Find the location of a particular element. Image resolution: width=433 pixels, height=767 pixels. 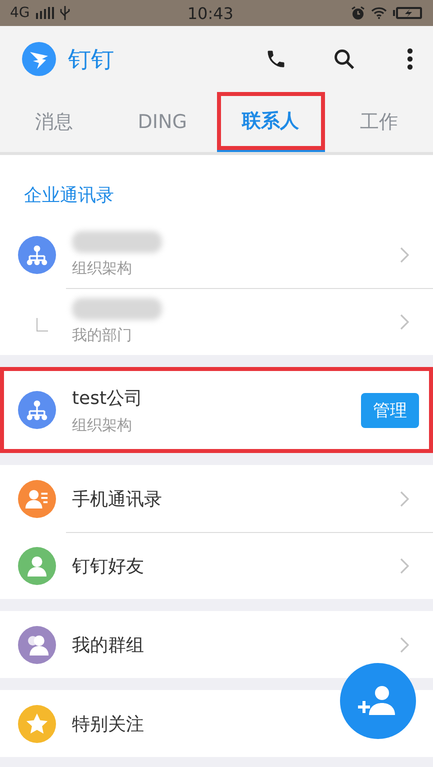

list-row: 手机通讯录 is located at coordinates (216, 498).